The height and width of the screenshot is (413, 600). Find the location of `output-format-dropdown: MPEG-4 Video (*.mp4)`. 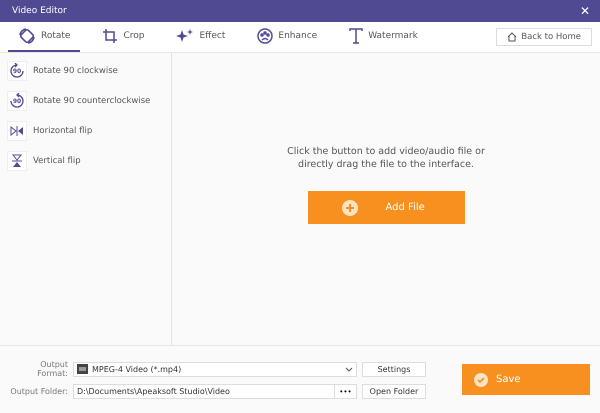

output-format-dropdown: MPEG-4 Video (*.mp4) is located at coordinates (215, 369).